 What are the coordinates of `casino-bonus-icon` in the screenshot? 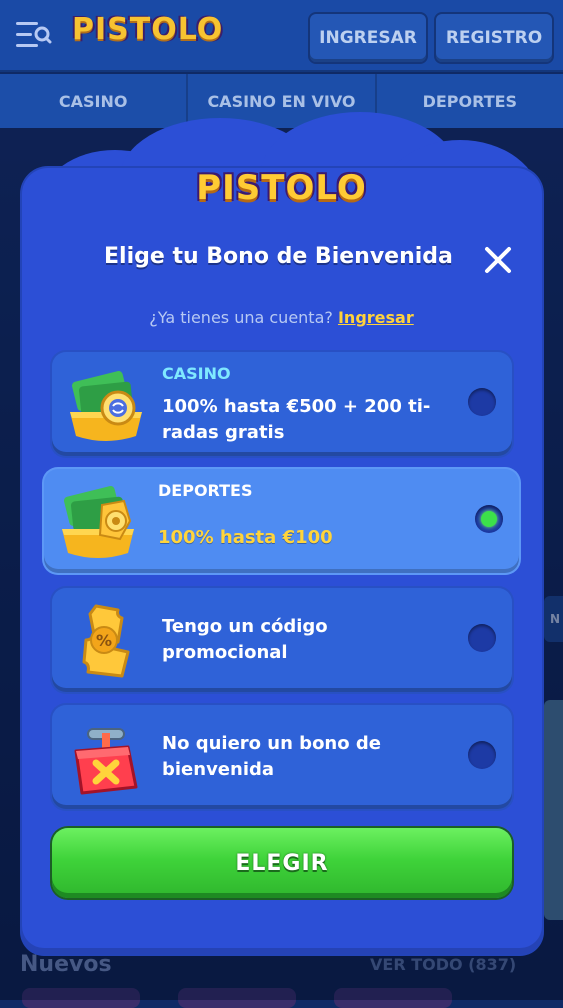 It's located at (106, 406).